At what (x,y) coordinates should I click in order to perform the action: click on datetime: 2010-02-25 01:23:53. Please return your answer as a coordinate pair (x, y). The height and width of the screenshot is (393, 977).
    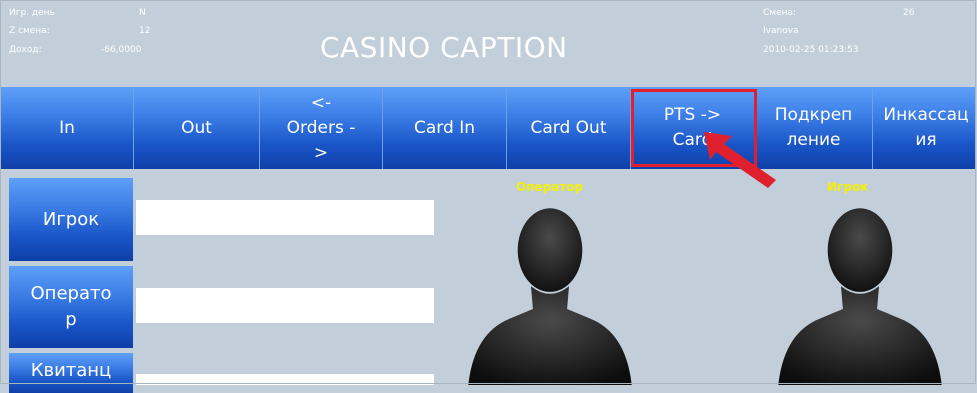
    Looking at the image, I should click on (811, 50).